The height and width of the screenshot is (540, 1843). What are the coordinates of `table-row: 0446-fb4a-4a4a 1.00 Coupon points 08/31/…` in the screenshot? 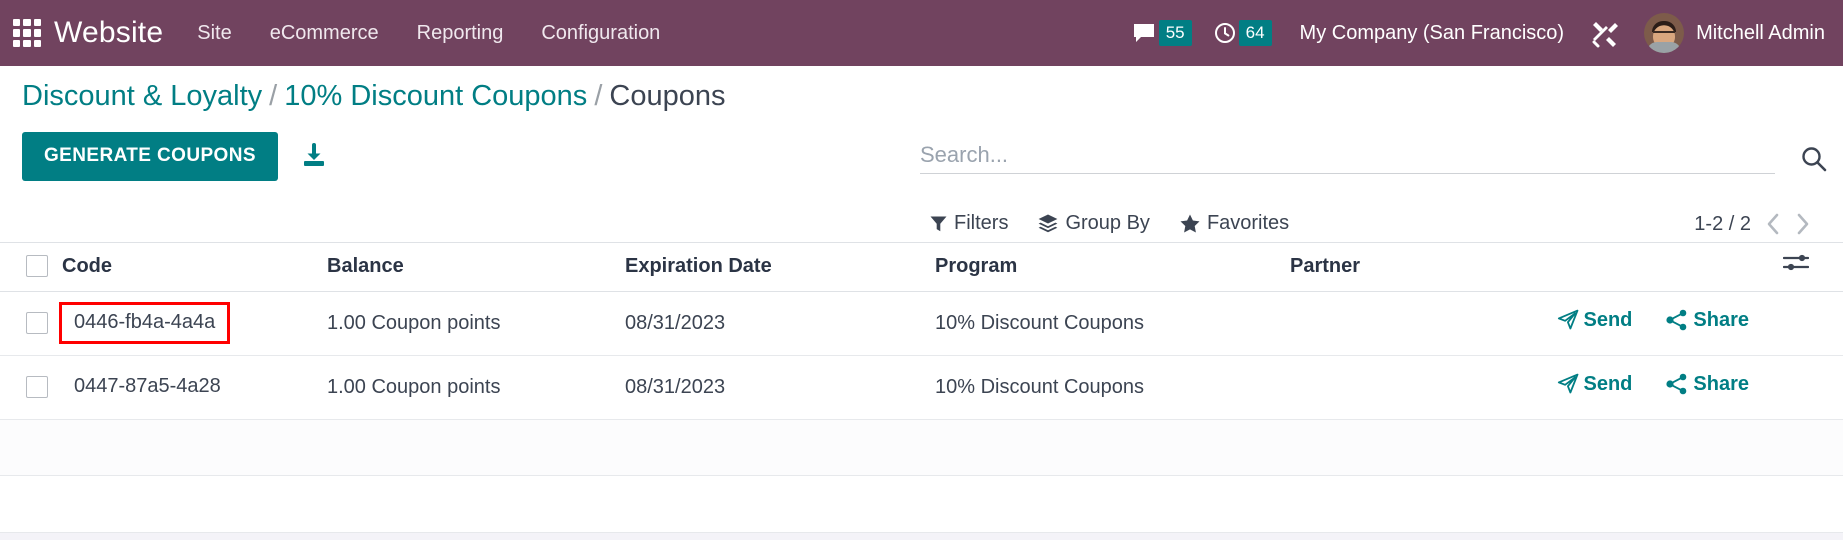 It's located at (921, 323).